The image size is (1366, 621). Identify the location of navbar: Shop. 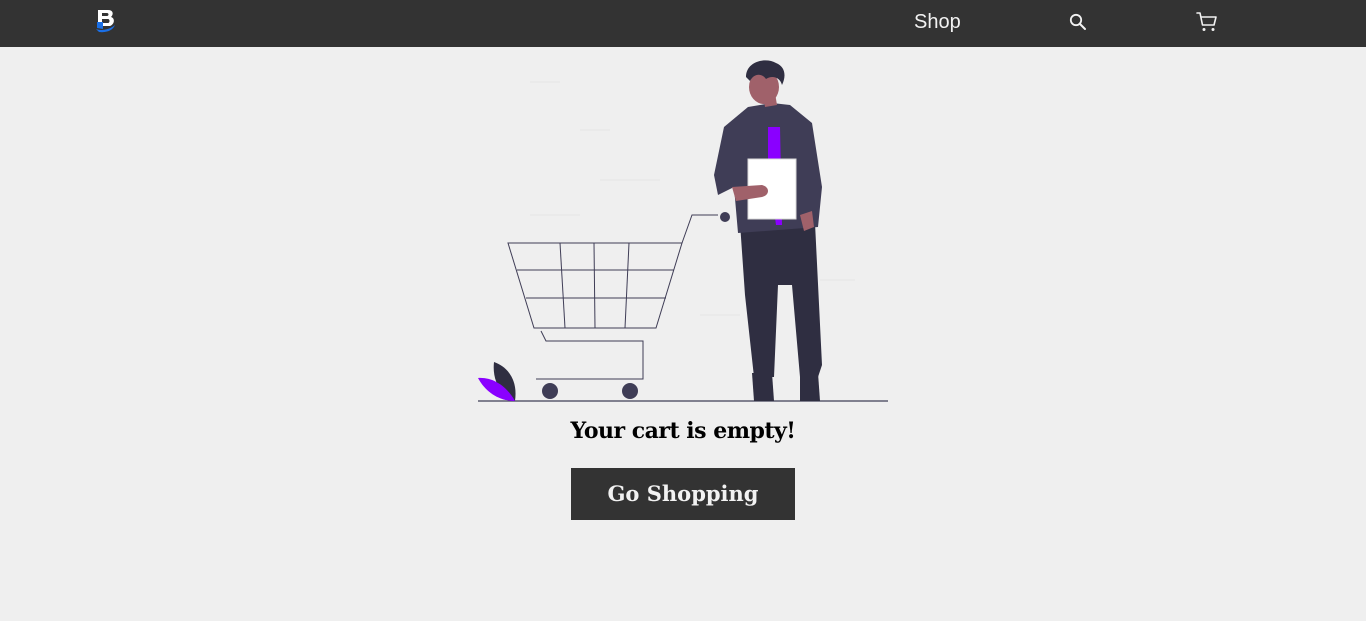
(683, 23).